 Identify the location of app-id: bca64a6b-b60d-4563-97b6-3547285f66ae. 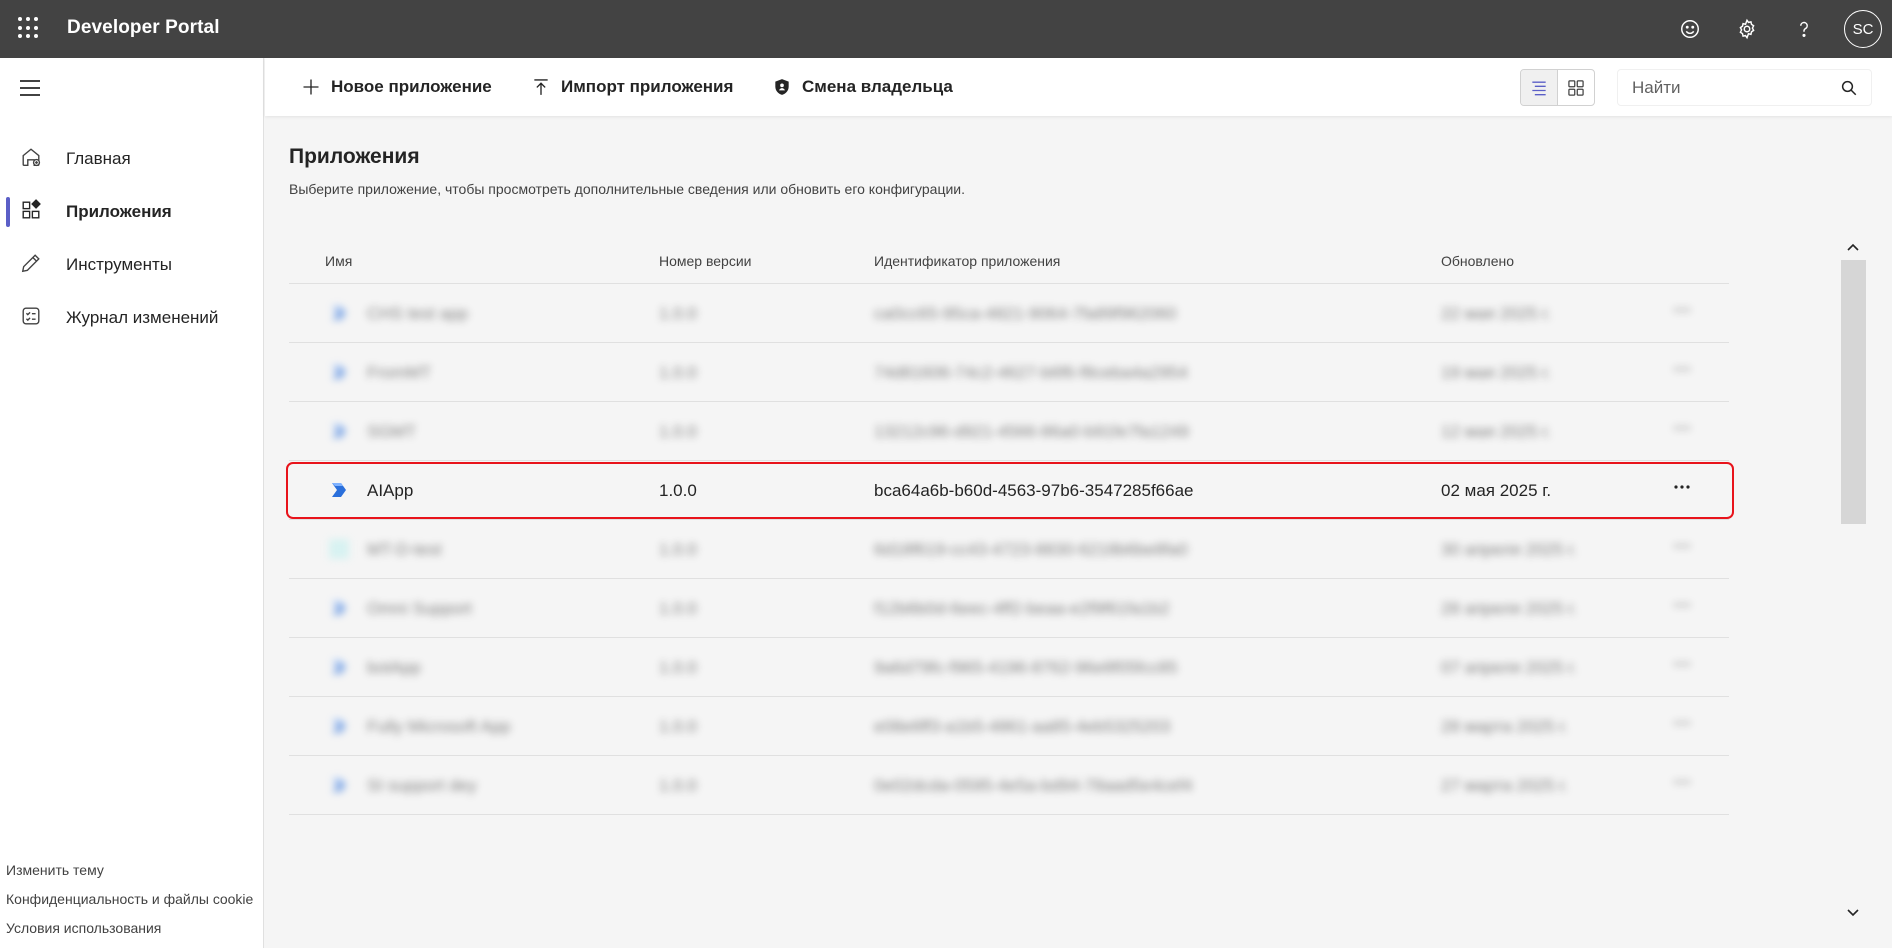
(1034, 490).